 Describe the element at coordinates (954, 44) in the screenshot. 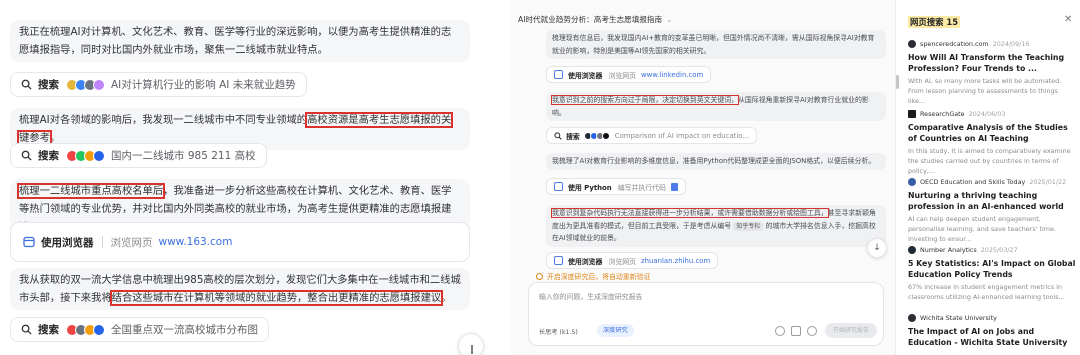

I see `source-name: spenceredcation.com` at that location.